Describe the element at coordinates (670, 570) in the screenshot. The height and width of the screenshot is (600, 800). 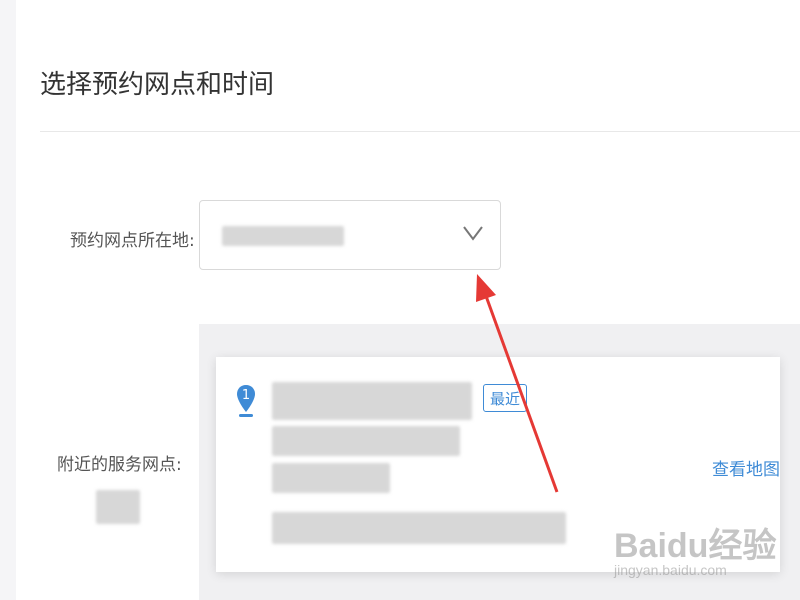
I see `watermark-url: jingyan.baidu.com` at that location.